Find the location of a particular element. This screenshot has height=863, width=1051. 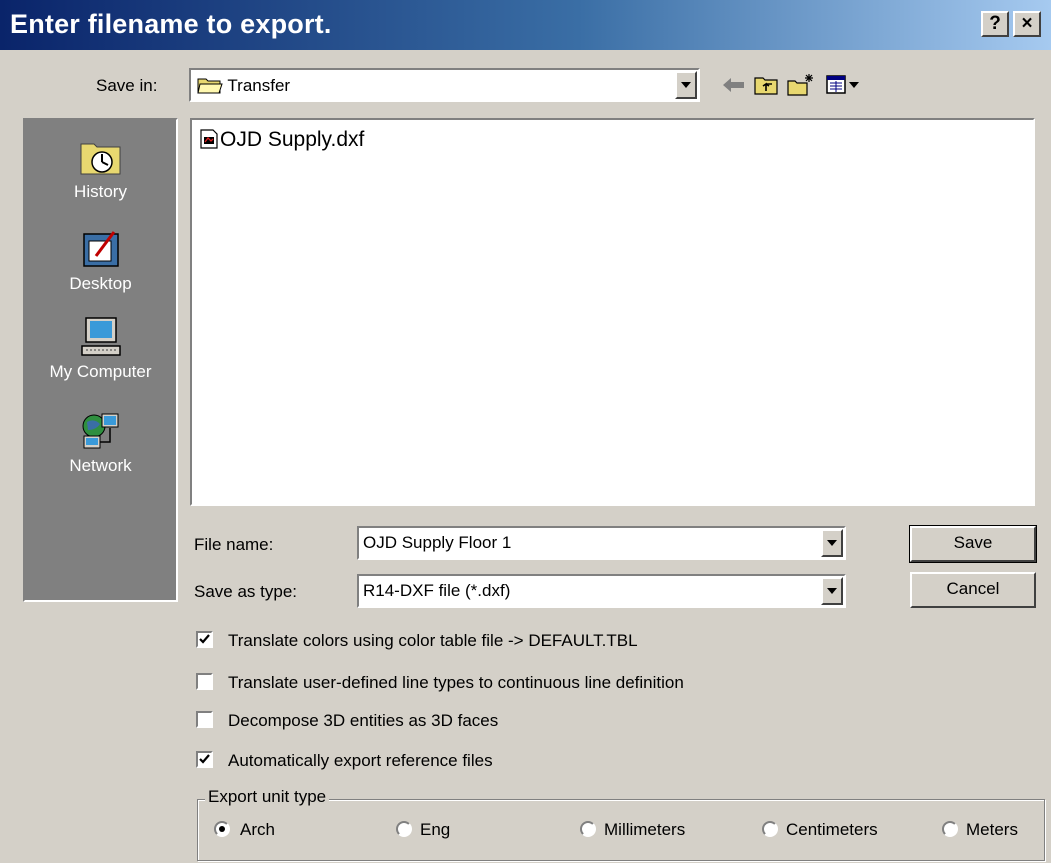

history-icon is located at coordinates (100, 159).